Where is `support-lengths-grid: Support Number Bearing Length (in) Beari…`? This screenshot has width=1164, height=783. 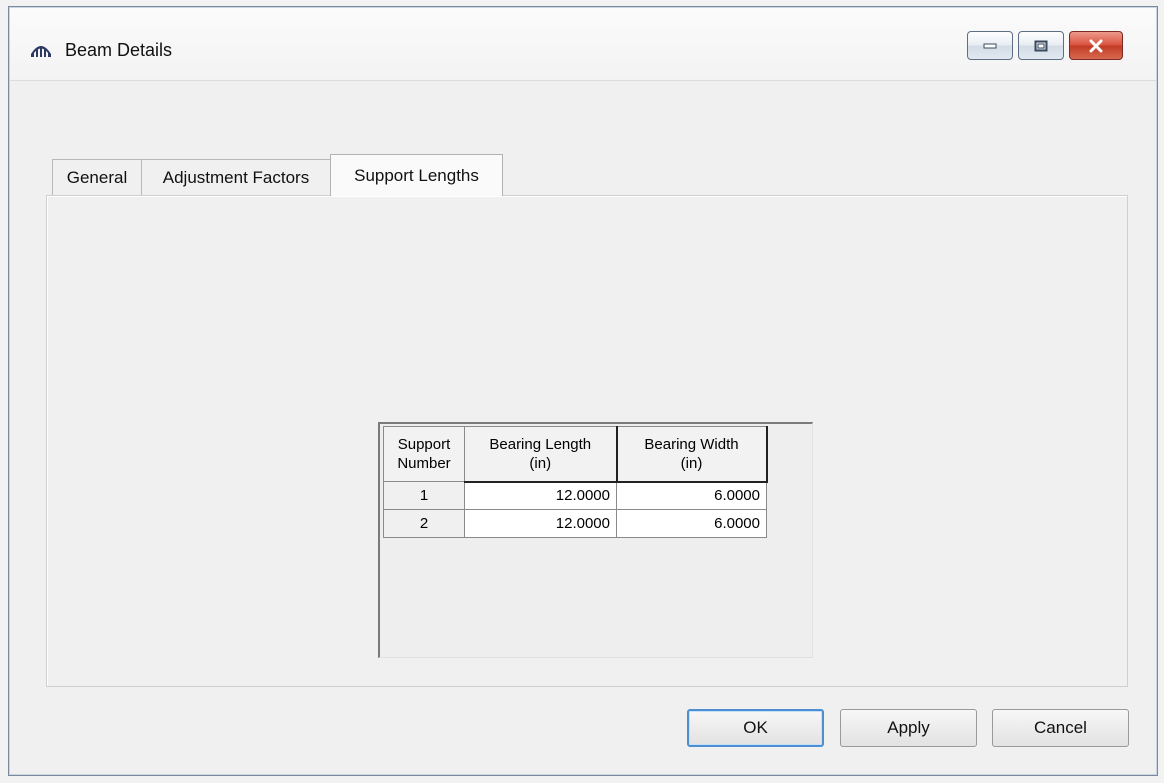
support-lengths-grid: Support Number Bearing Length (in) Beari… is located at coordinates (595, 540).